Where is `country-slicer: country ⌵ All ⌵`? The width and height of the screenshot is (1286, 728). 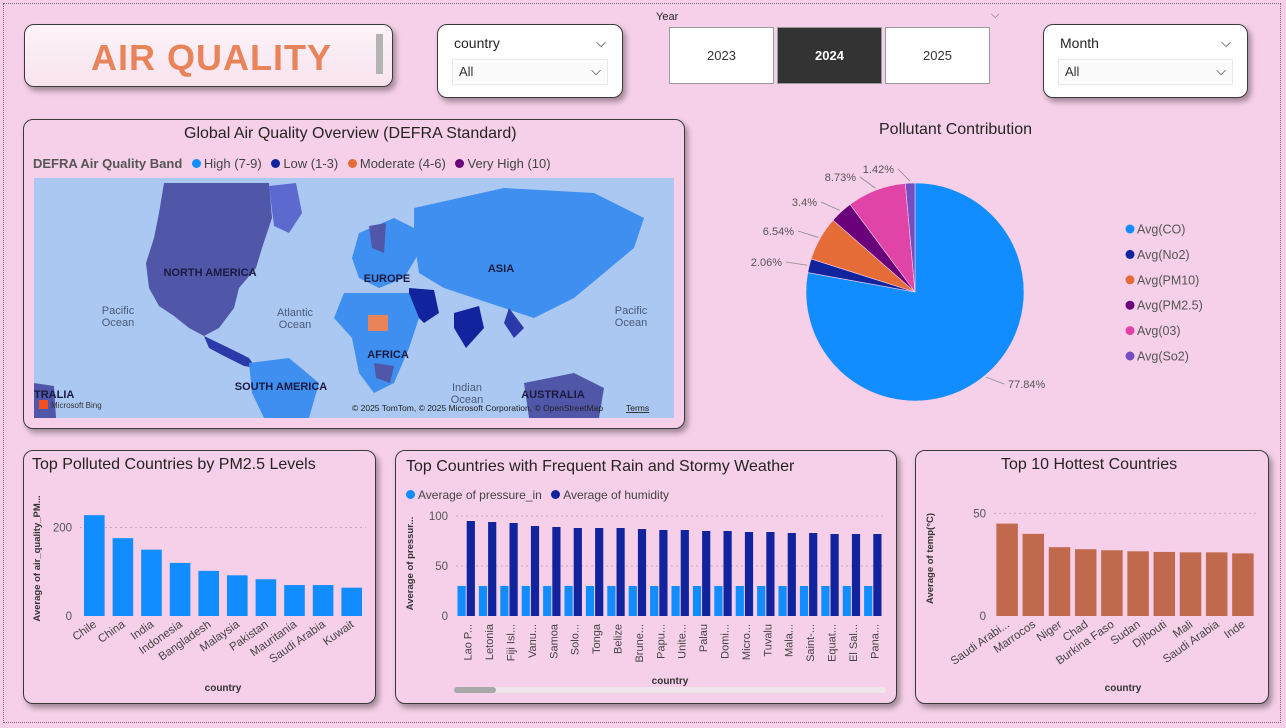 country-slicer: country ⌵ All ⌵ is located at coordinates (530, 61).